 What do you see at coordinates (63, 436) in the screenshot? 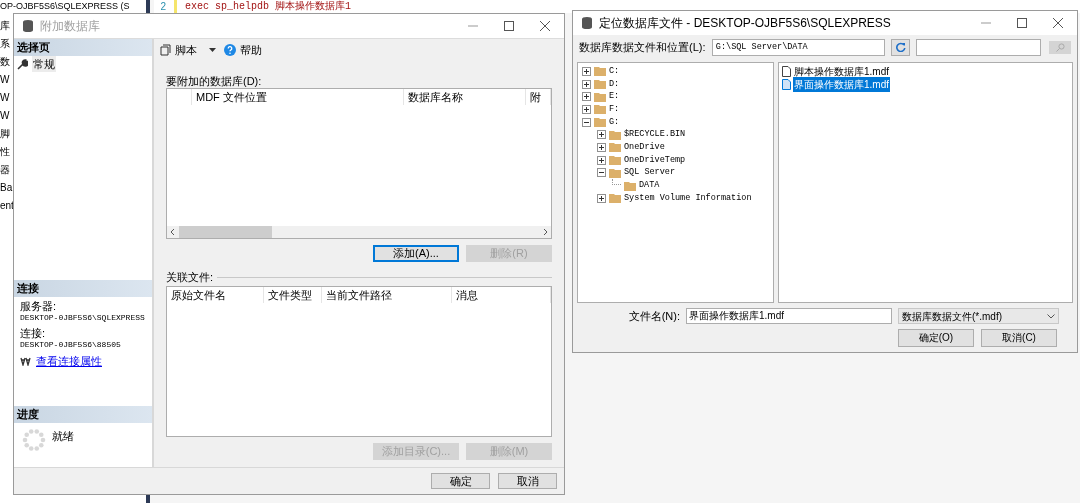
I see `progress-status: 就绪` at bounding box center [63, 436].